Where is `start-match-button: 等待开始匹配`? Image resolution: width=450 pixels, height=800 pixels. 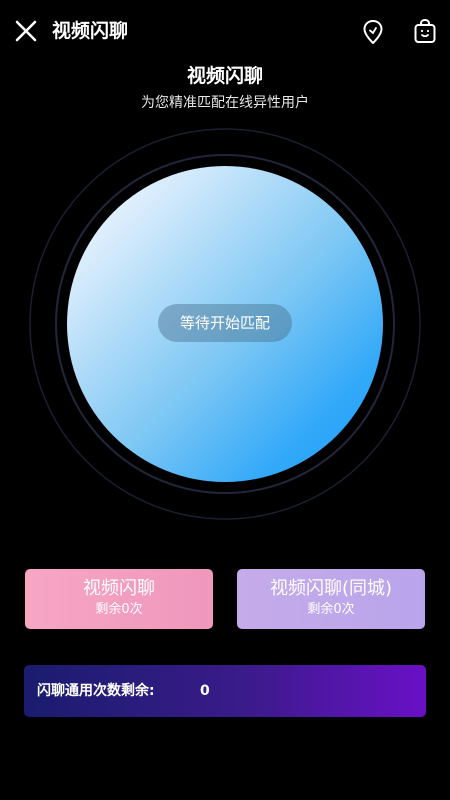
start-match-button: 等待开始匹配 is located at coordinates (225, 323).